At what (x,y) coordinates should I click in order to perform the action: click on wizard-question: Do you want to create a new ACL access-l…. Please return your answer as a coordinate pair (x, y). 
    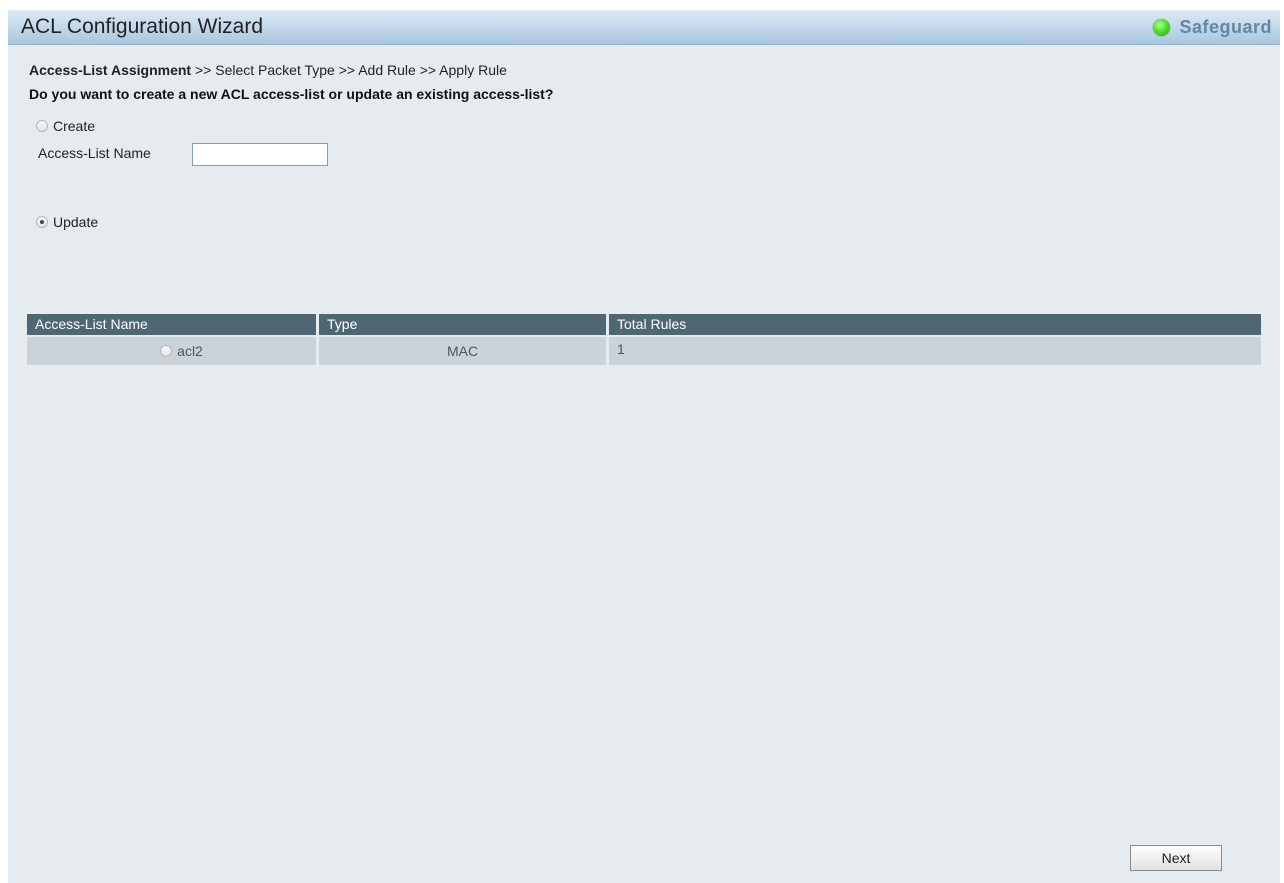
    Looking at the image, I should click on (291, 94).